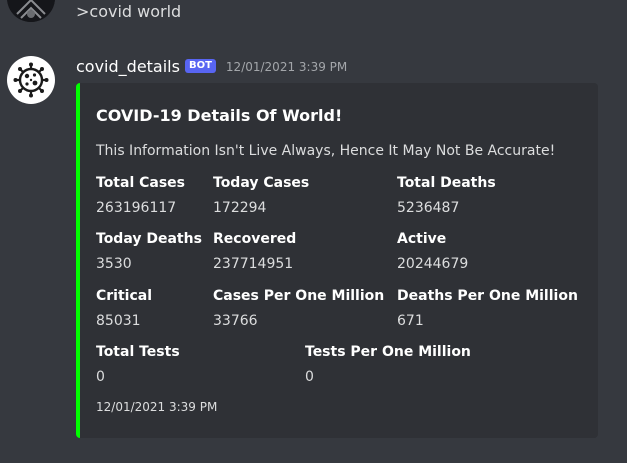 The width and height of the screenshot is (627, 463). I want to click on field-name: Total Cases, so click(141, 183).